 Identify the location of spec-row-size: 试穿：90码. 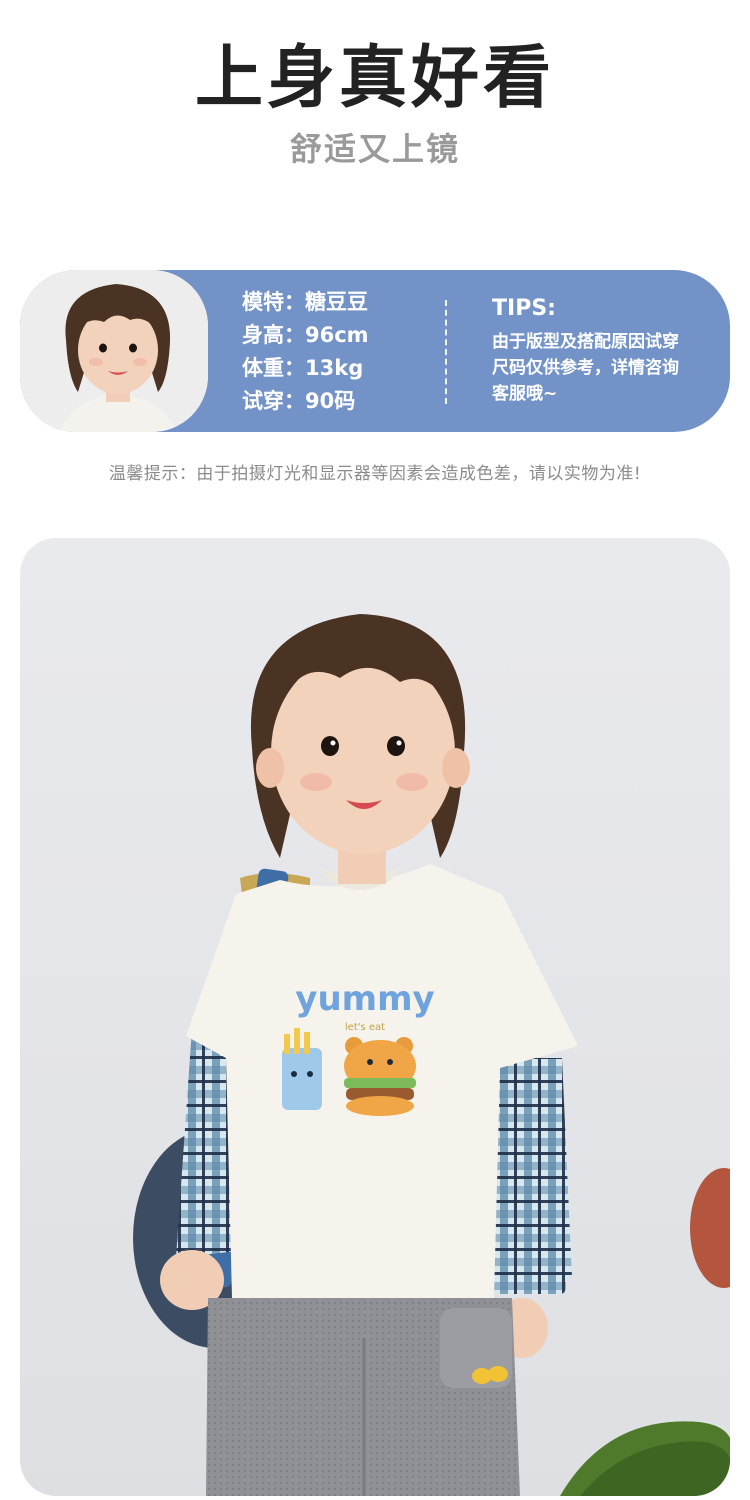
(299, 401).